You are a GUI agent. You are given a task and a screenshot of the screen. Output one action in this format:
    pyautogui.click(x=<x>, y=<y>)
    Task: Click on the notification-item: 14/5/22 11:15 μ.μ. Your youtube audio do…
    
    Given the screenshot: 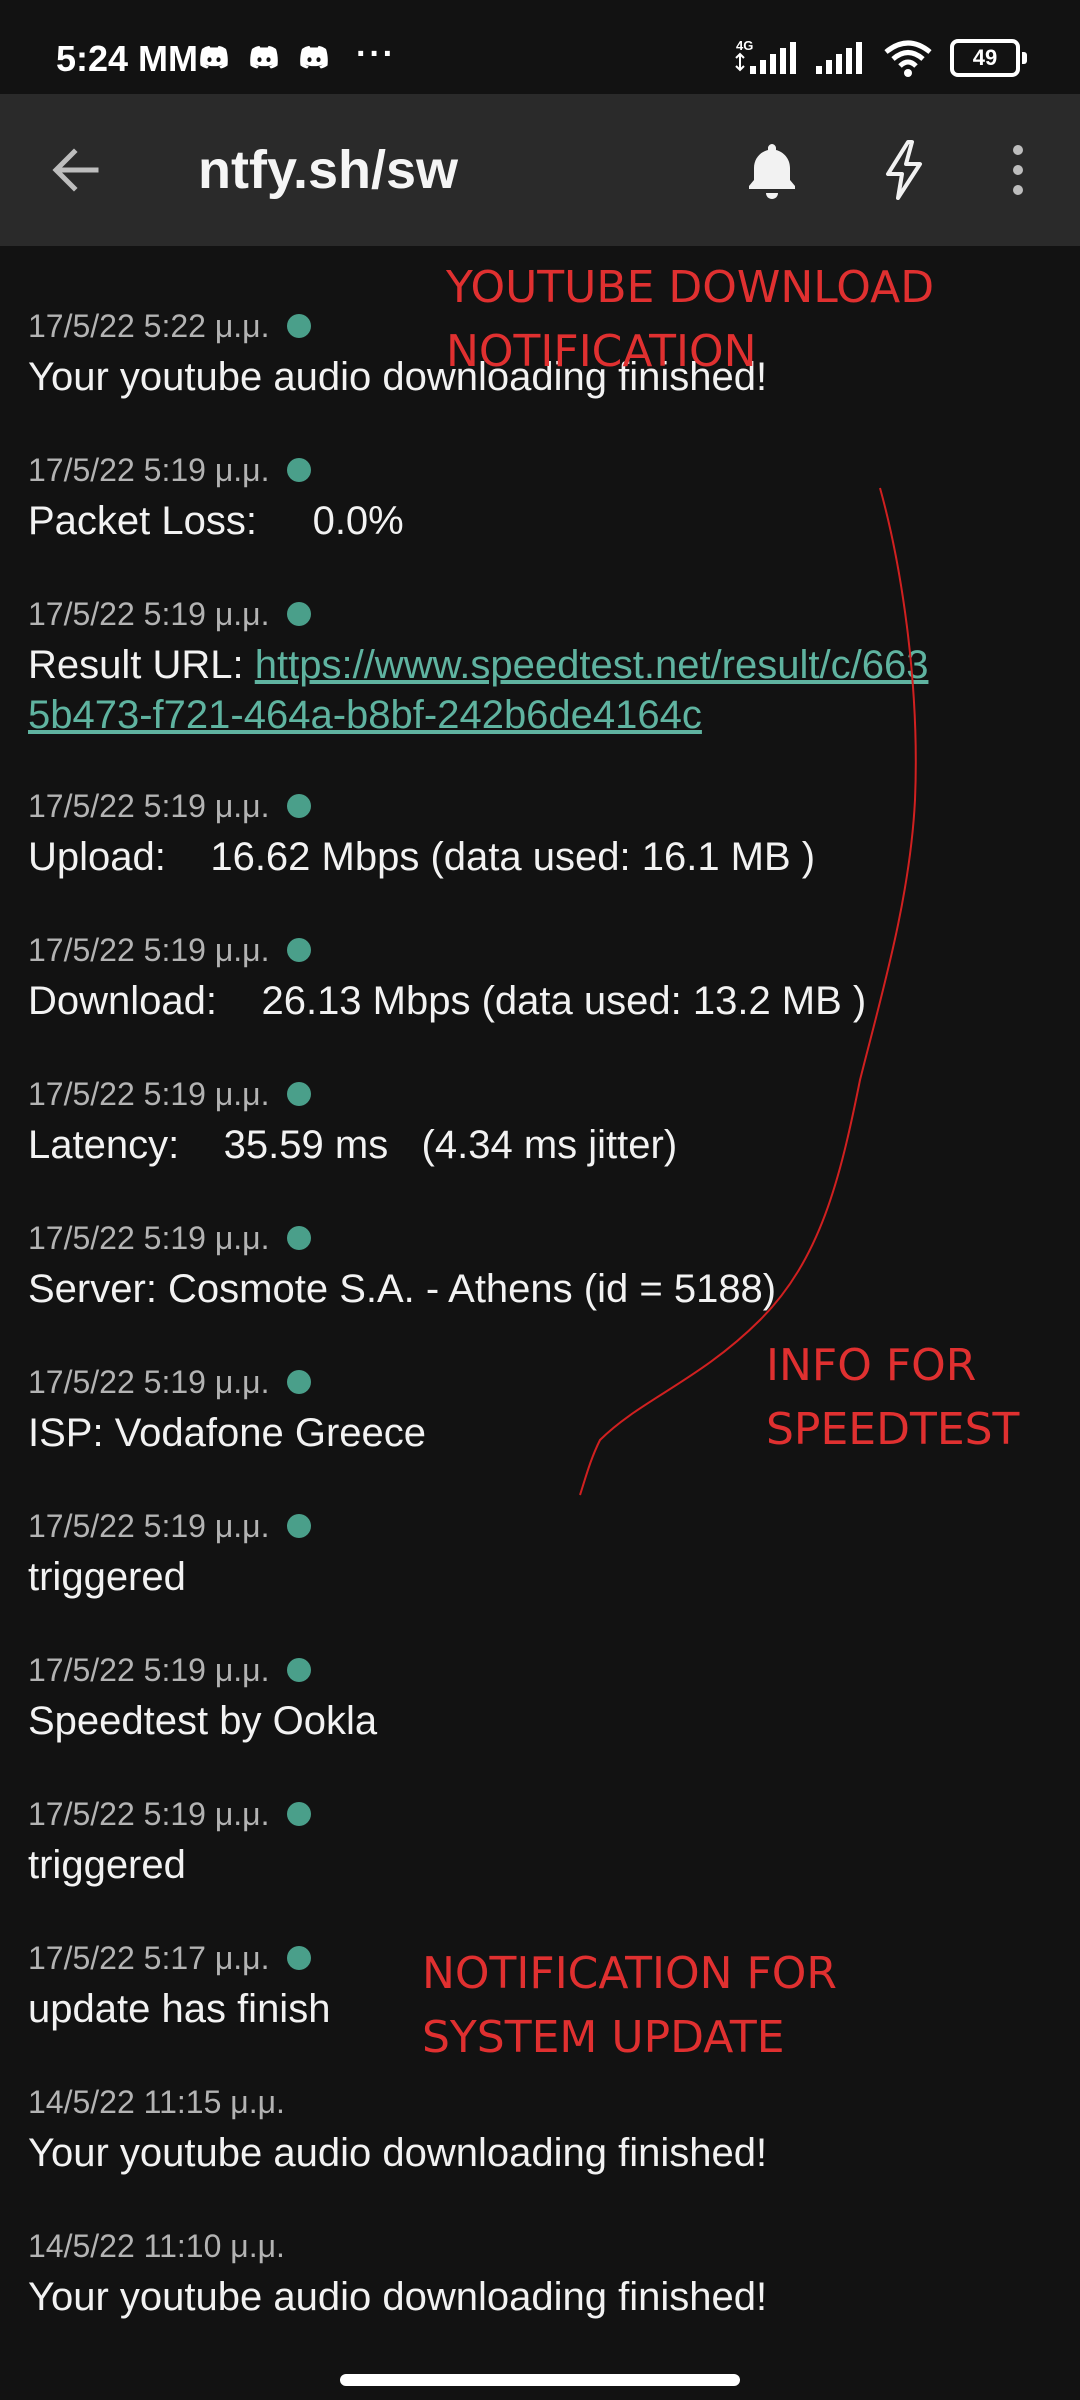 What is the action you would take?
    pyautogui.click(x=538, y=2130)
    